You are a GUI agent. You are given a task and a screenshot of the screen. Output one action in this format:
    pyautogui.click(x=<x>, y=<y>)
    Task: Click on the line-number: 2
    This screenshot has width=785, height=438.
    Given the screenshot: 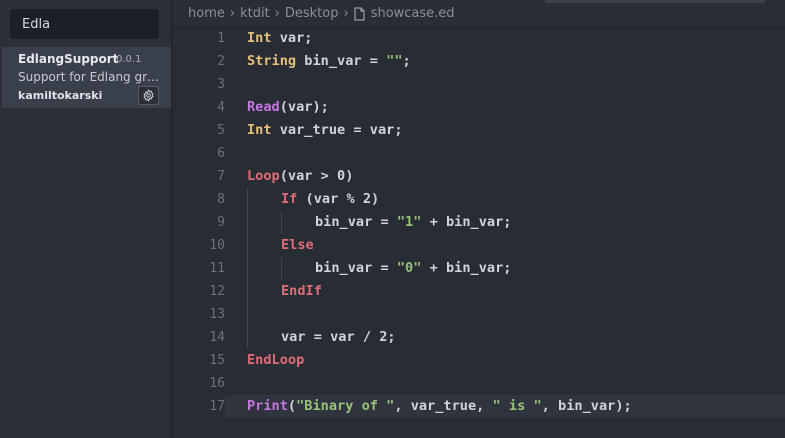 What is the action you would take?
    pyautogui.click(x=221, y=61)
    